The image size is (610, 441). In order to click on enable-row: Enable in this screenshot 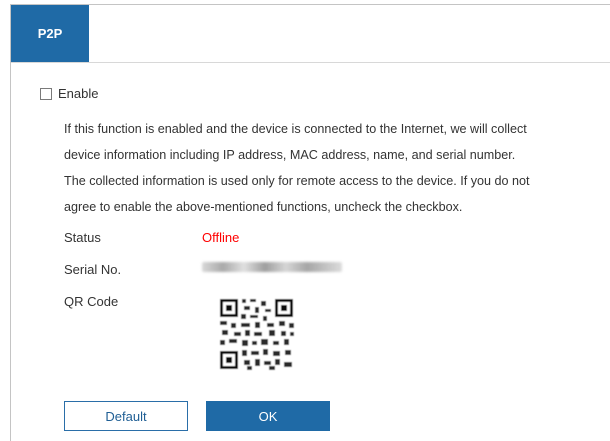, I will do `click(69, 93)`.